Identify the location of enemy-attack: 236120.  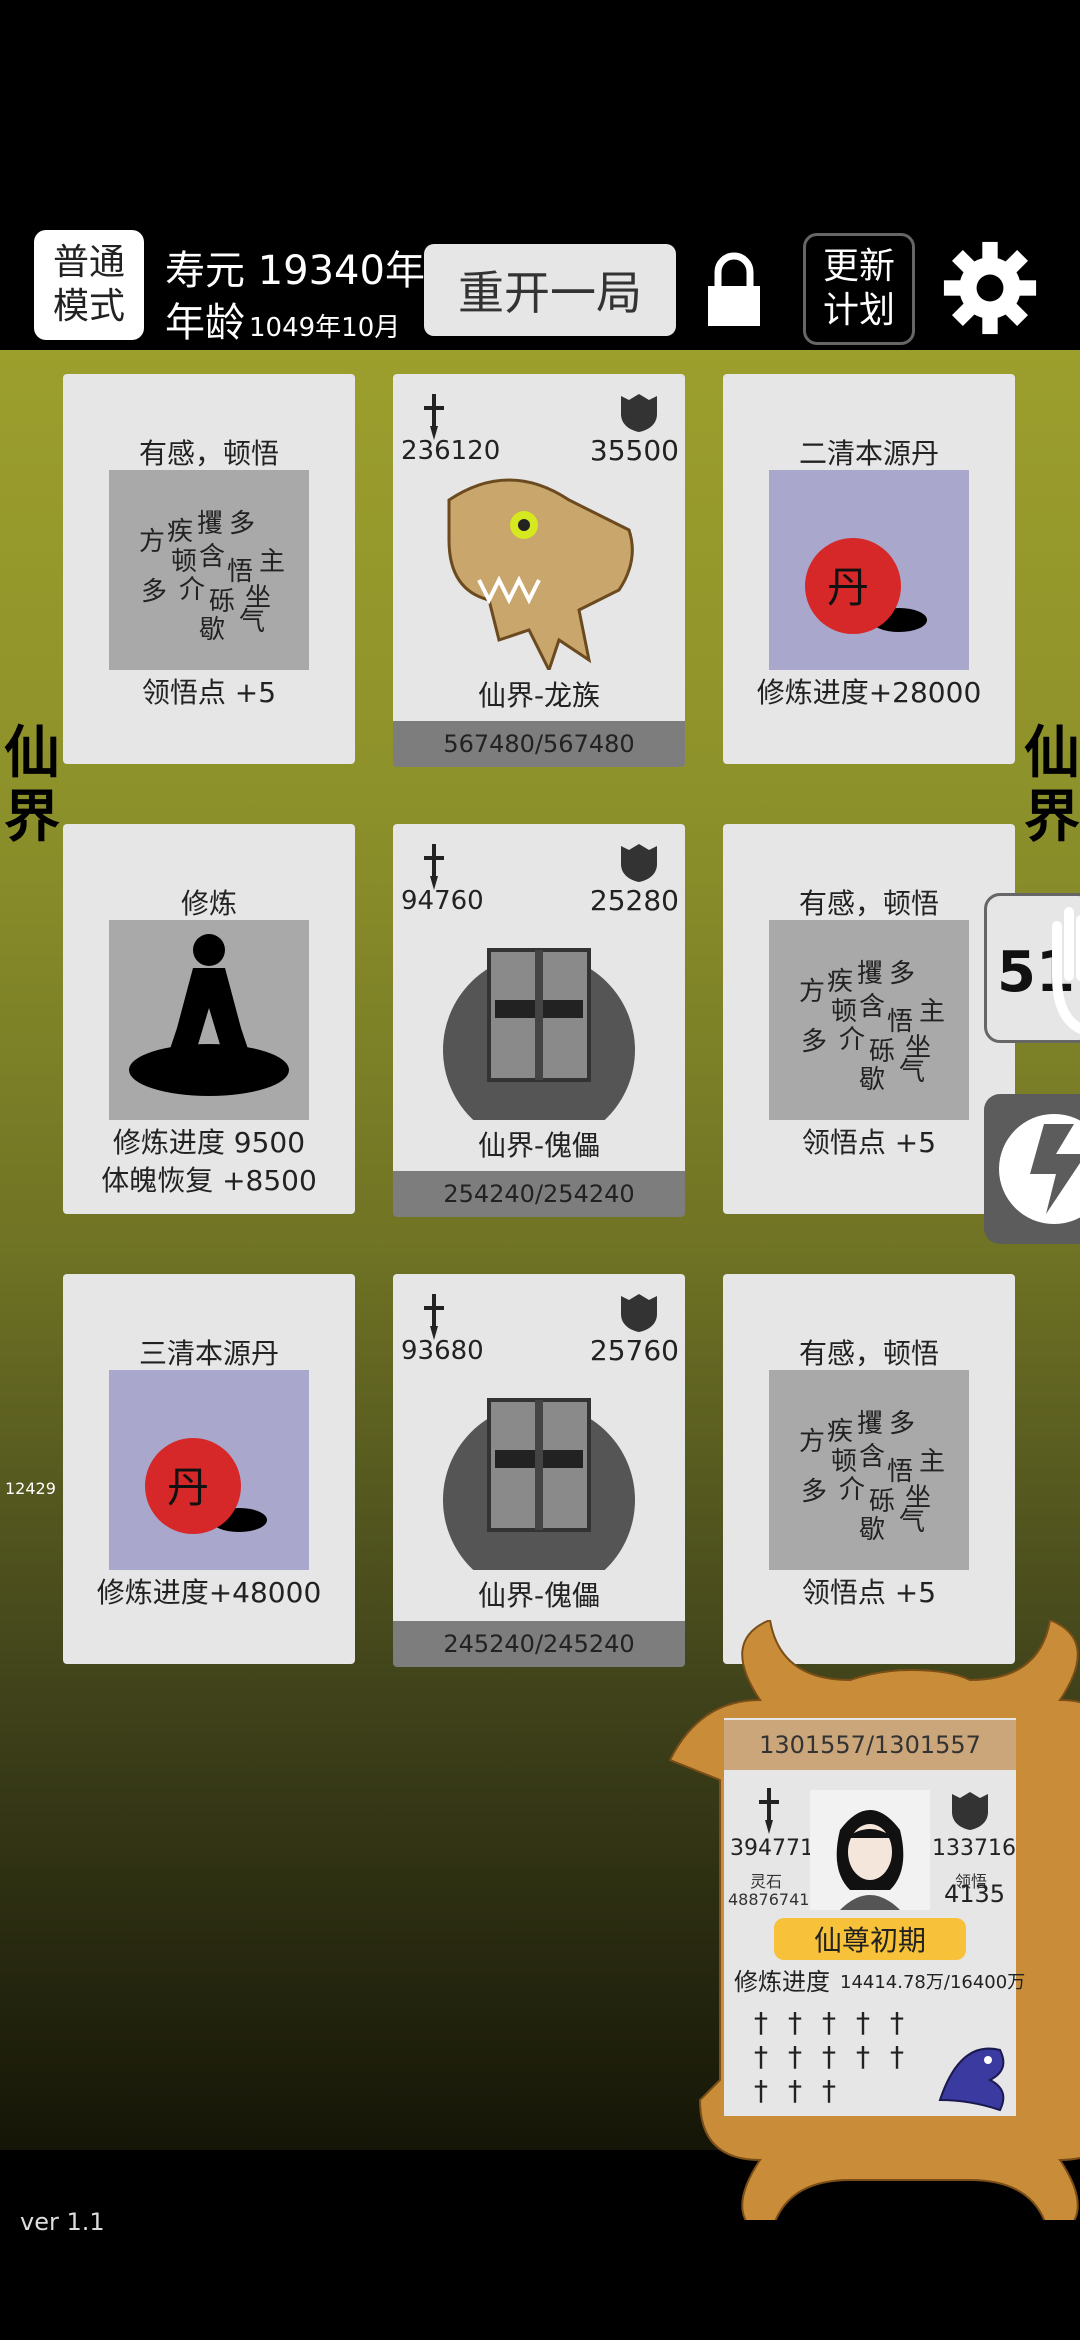
(451, 451).